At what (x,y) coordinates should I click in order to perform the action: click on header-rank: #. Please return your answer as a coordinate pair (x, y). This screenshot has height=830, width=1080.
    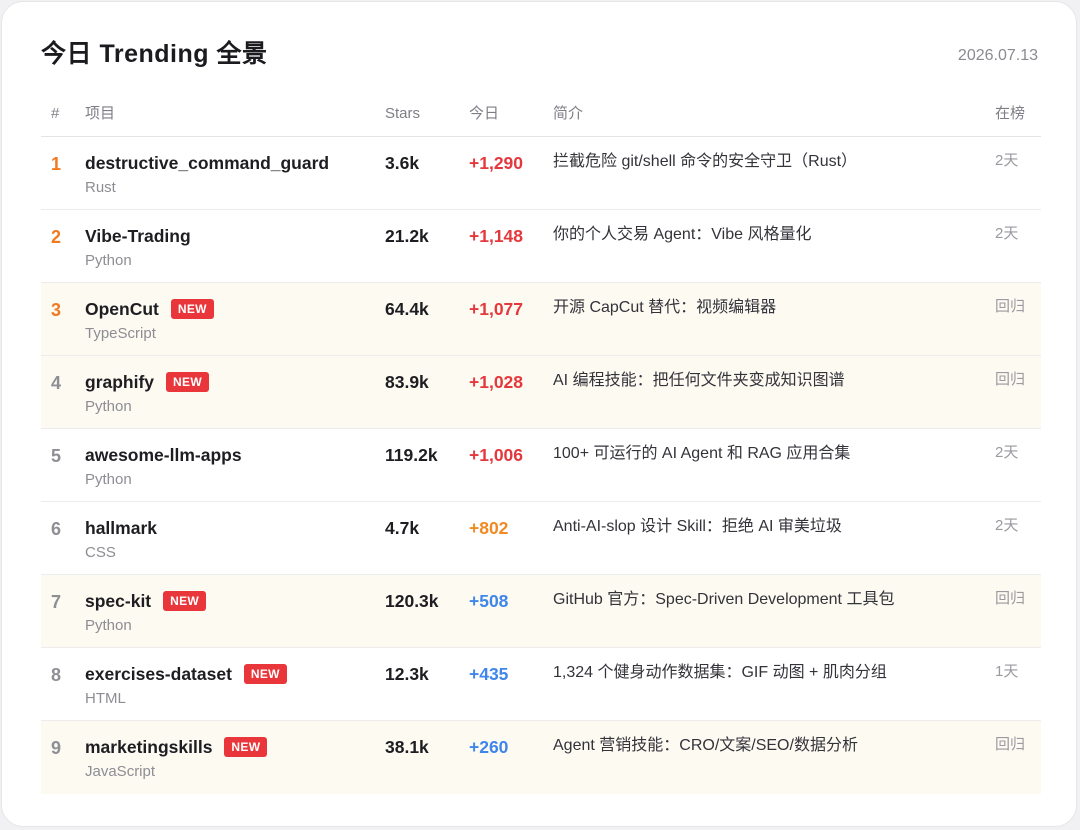
    Looking at the image, I should click on (55, 113).